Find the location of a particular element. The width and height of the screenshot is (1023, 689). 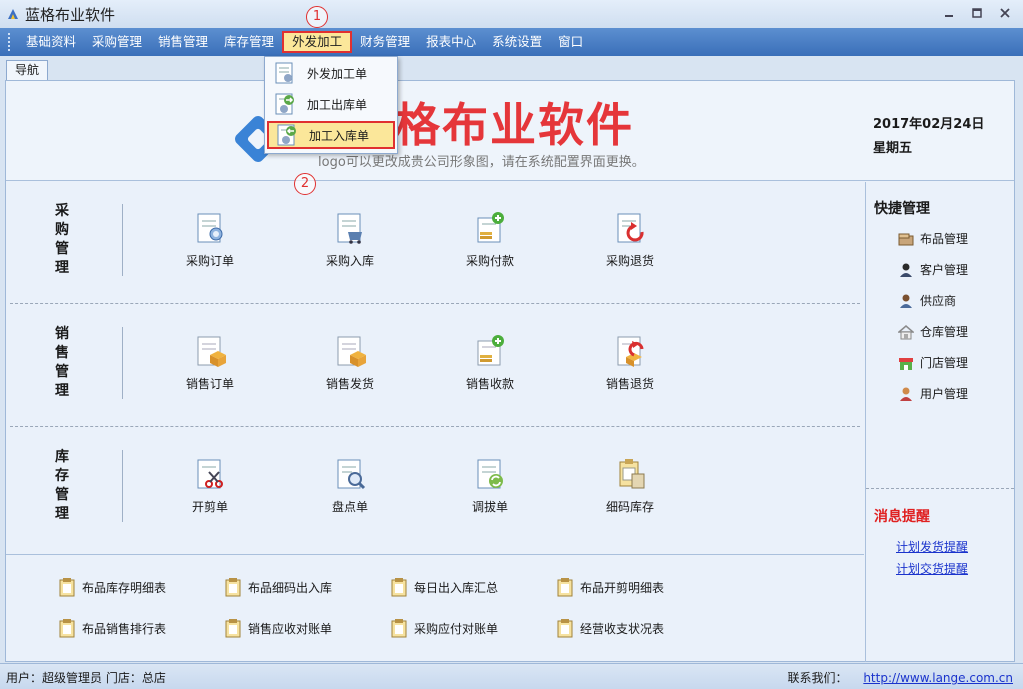

message-title: 消息提醒 is located at coordinates (902, 517).